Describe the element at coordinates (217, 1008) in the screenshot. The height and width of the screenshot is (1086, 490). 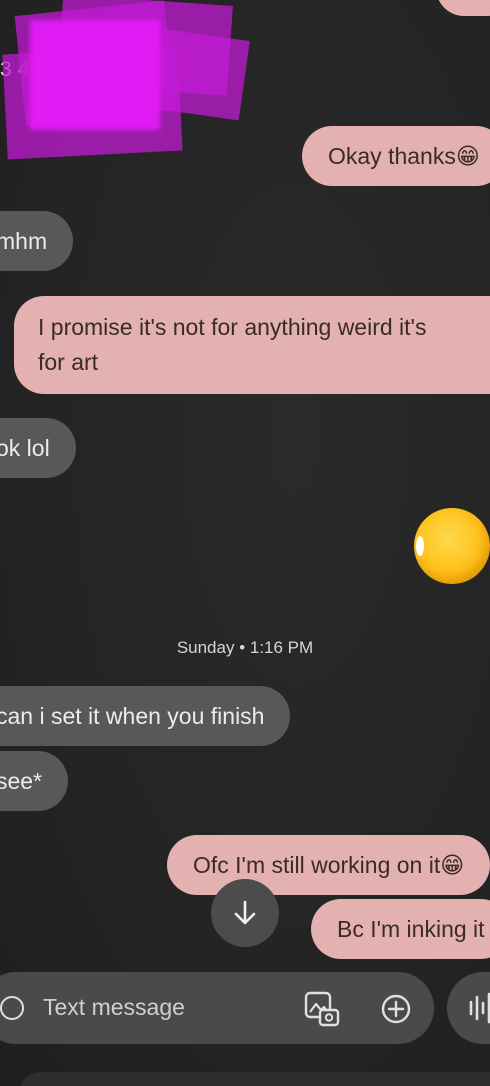
I see `message-composer: Text message` at that location.